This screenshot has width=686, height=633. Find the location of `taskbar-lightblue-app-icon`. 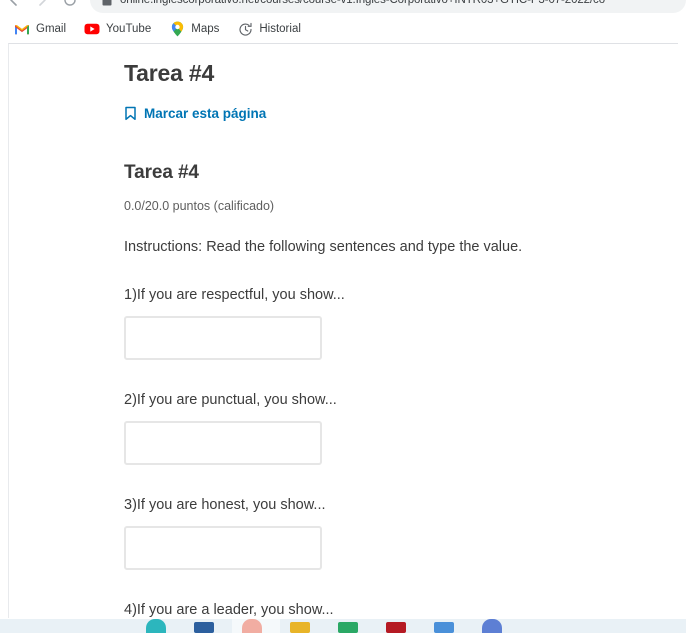

taskbar-lightblue-app-icon is located at coordinates (444, 627).